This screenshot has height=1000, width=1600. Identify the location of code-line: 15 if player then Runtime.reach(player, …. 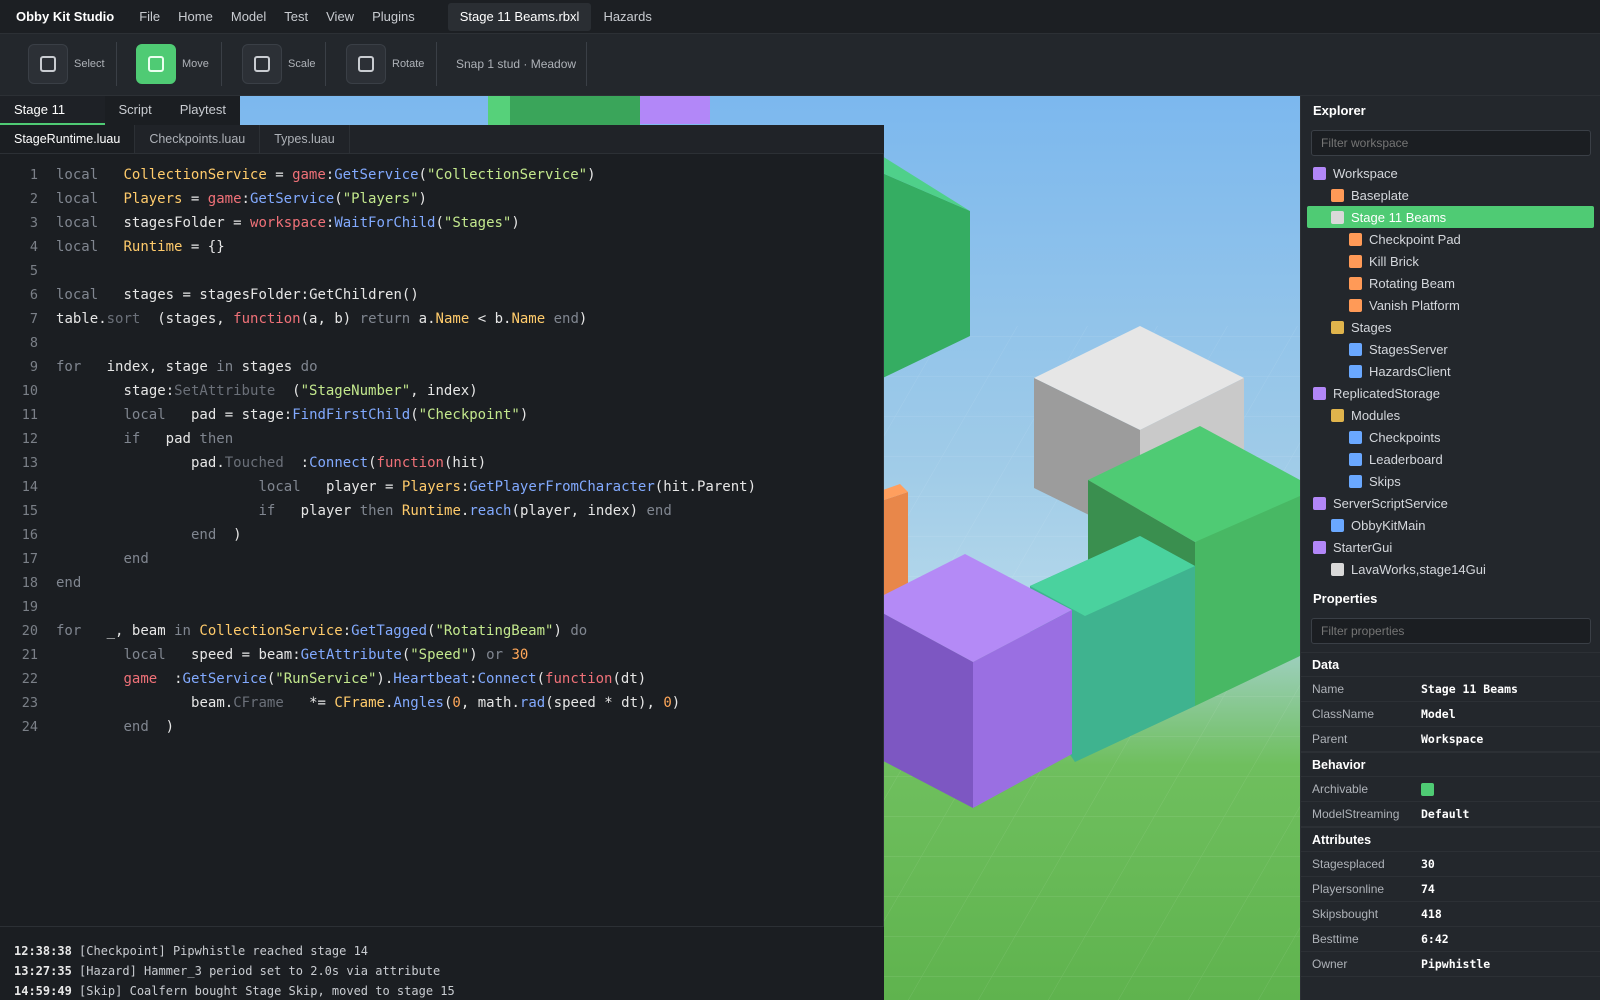
(442, 511).